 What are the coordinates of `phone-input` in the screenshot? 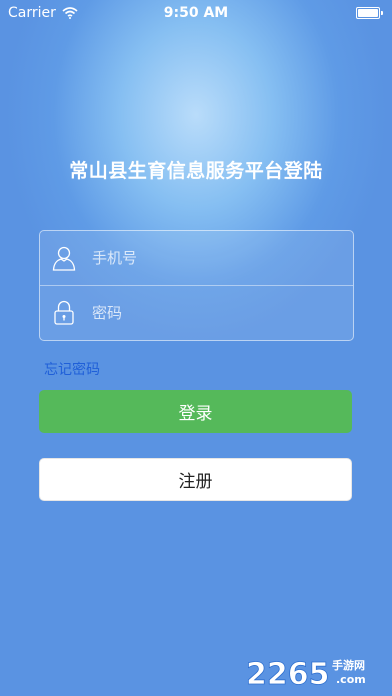 It's located at (222, 258).